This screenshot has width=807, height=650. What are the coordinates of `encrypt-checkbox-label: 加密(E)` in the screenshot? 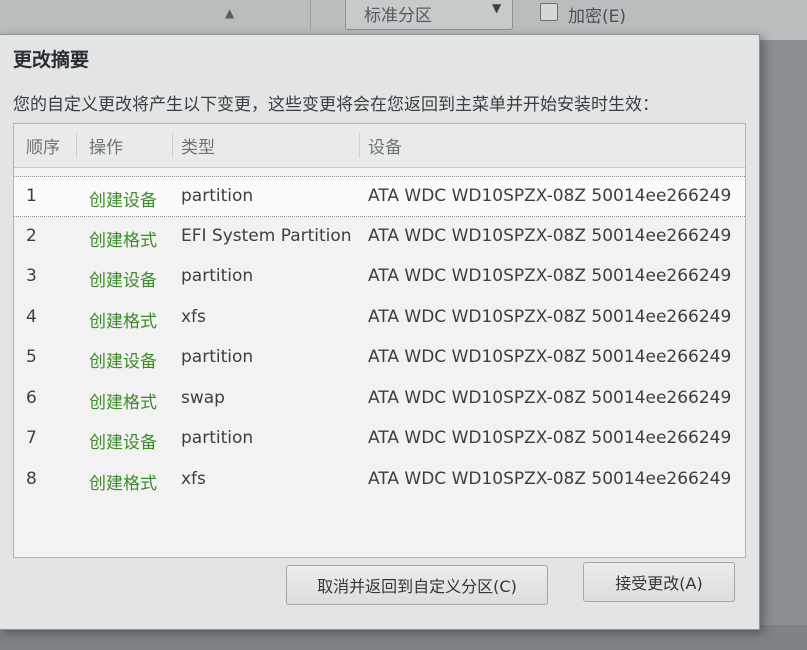 It's located at (597, 17).